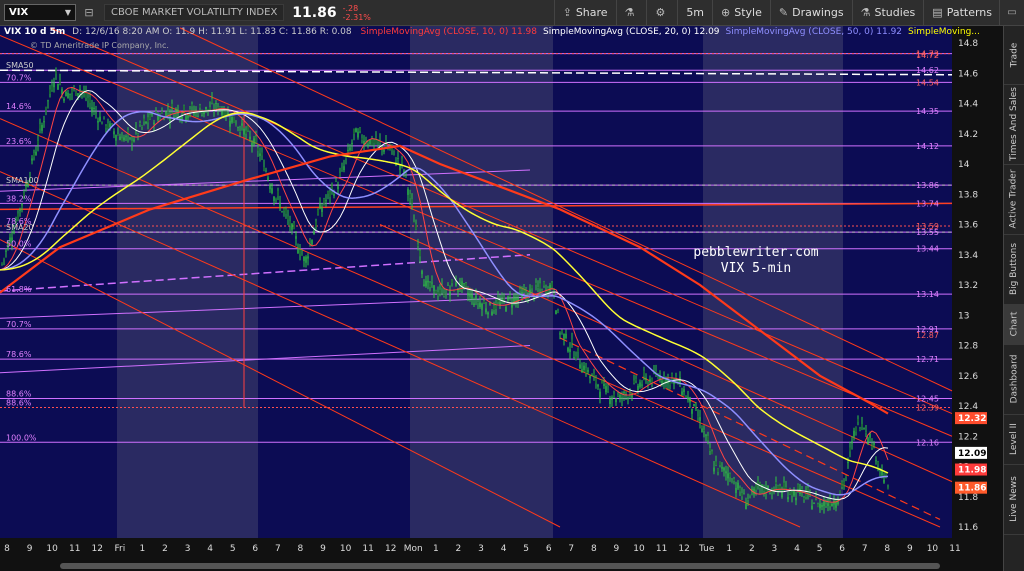 Image resolution: width=1024 pixels, height=571 pixels. I want to click on side-tab-level-ii: Level II, so click(1014, 439).